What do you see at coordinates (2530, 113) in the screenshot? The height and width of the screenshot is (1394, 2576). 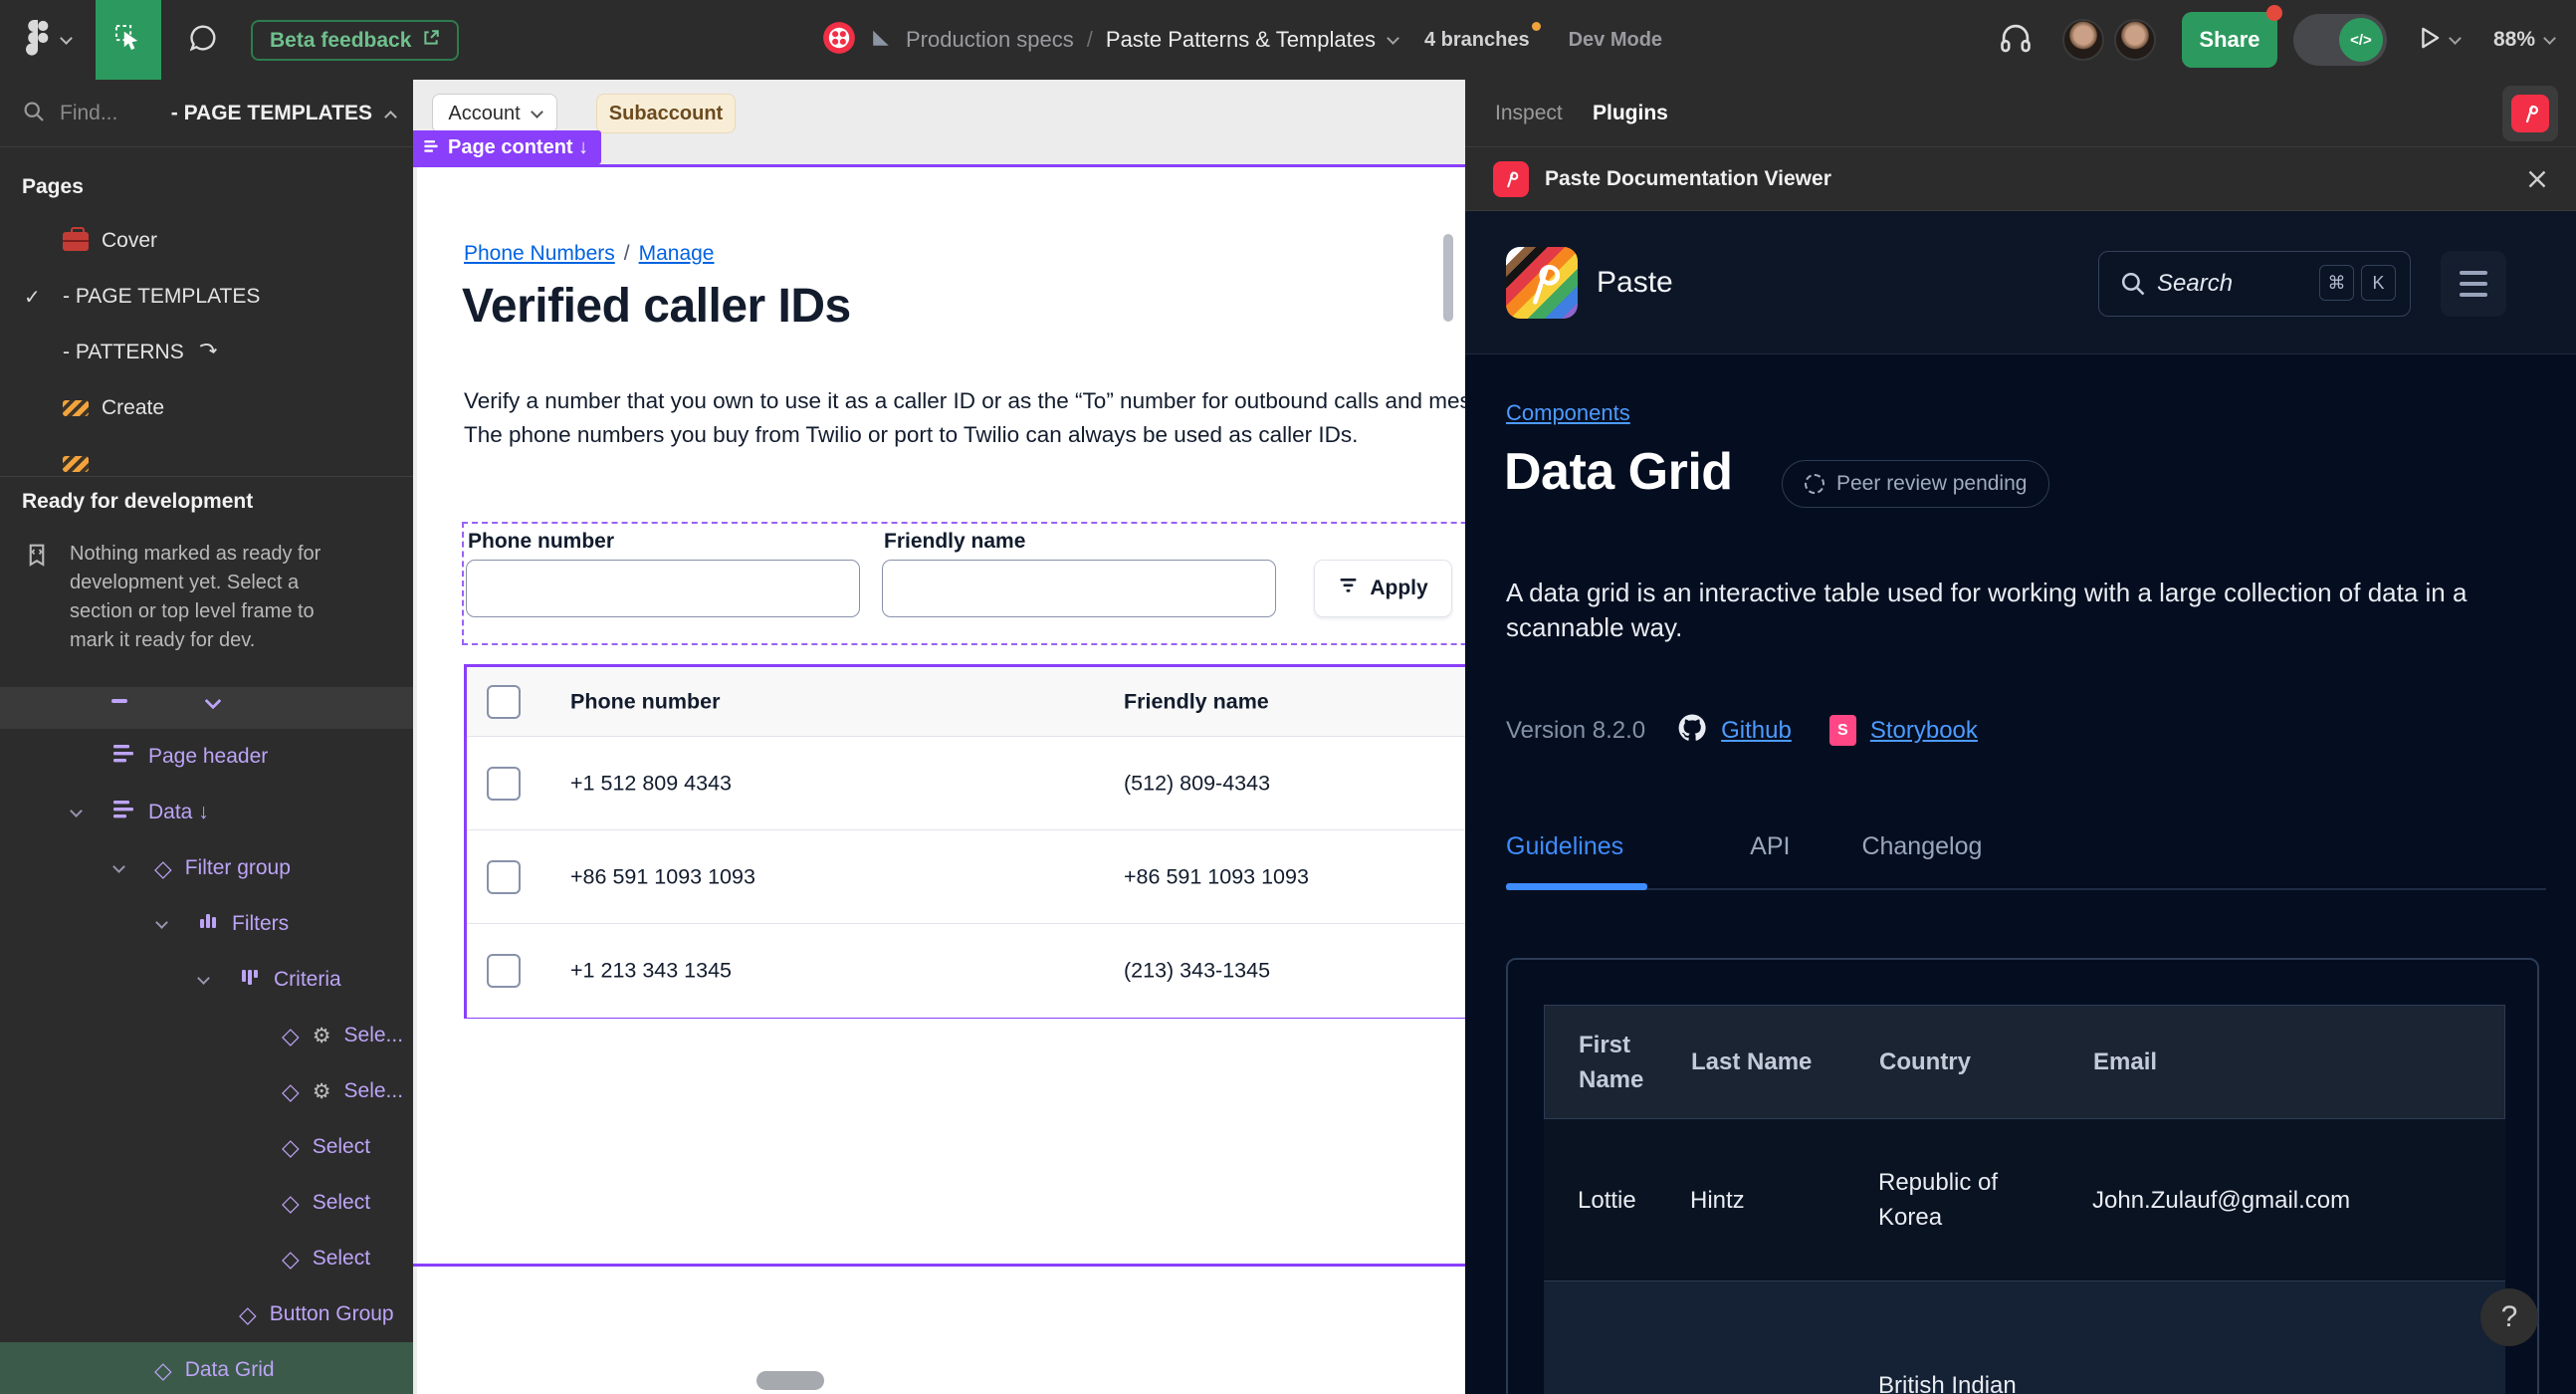 I see `active-plugin-button` at bounding box center [2530, 113].